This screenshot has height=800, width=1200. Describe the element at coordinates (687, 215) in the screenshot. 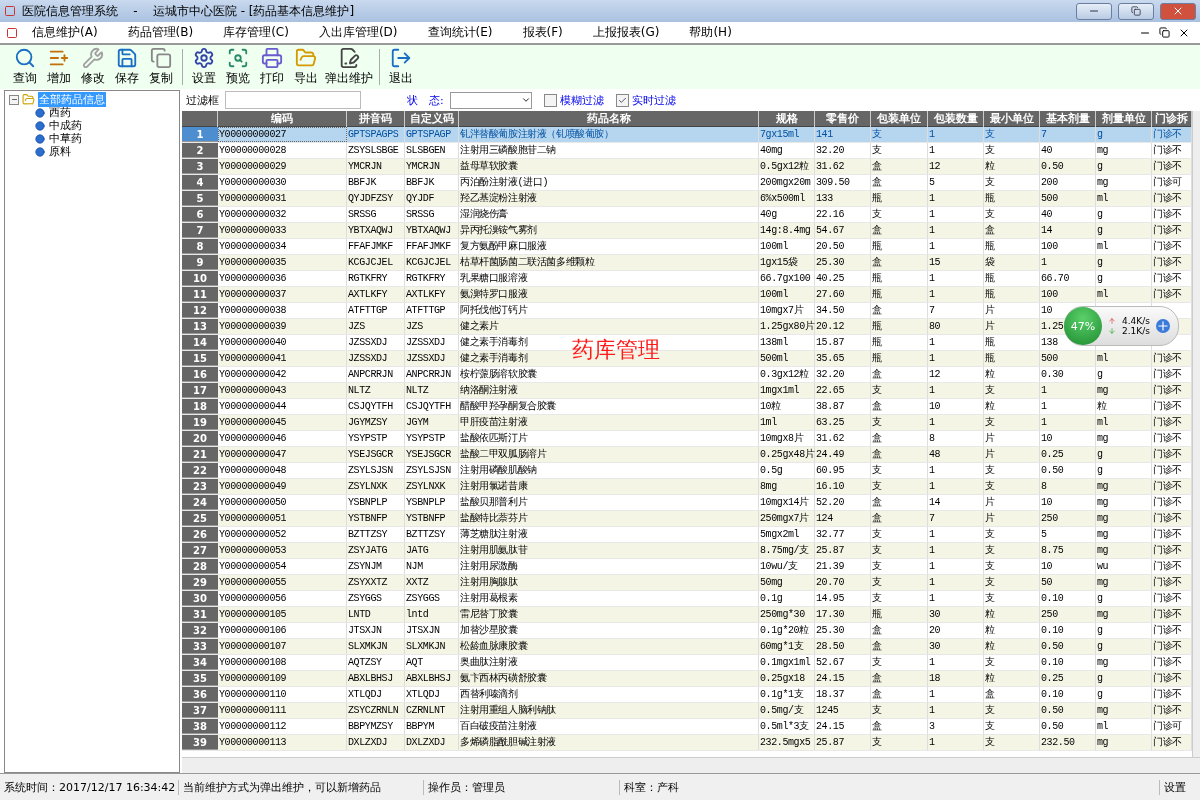

I see `table-row: 6 Y00000000032 SRSSG SRSSG 湿润烧伤膏 40g 22.16 支 1 支 40 g 门诊不` at that location.